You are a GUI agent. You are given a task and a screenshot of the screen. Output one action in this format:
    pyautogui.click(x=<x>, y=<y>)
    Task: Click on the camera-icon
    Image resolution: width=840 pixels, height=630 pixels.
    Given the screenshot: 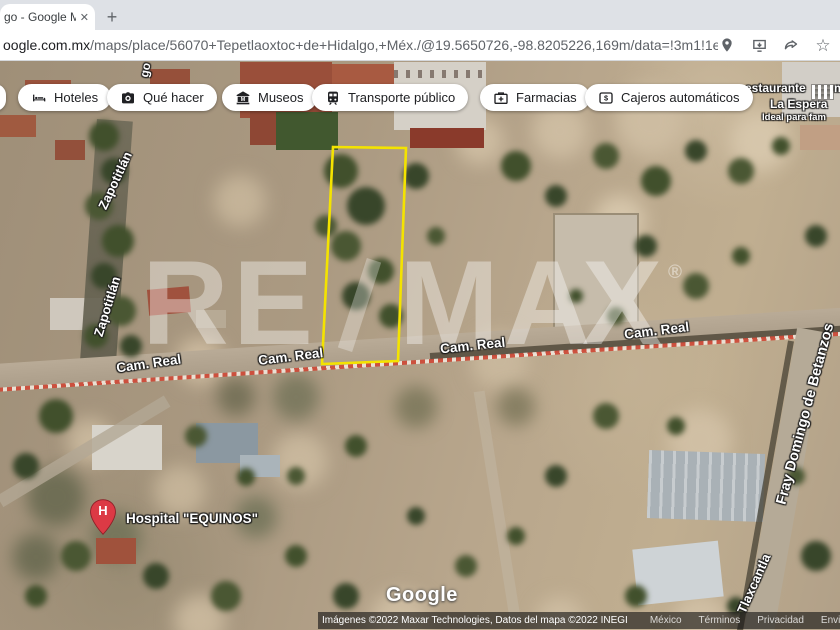 What is the action you would take?
    pyautogui.click(x=128, y=98)
    